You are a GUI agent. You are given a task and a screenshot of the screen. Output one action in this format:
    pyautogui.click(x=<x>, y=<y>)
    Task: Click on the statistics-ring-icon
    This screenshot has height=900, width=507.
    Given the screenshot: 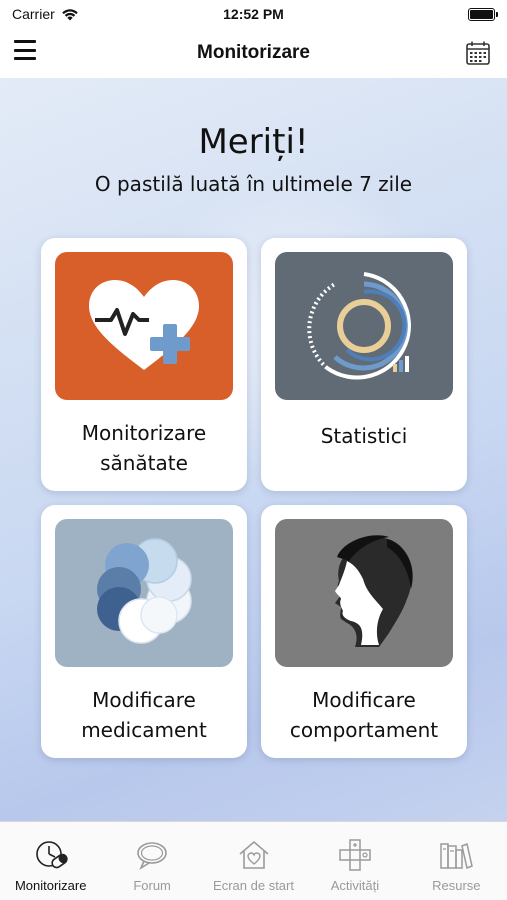 What is the action you would take?
    pyautogui.click(x=359, y=326)
    